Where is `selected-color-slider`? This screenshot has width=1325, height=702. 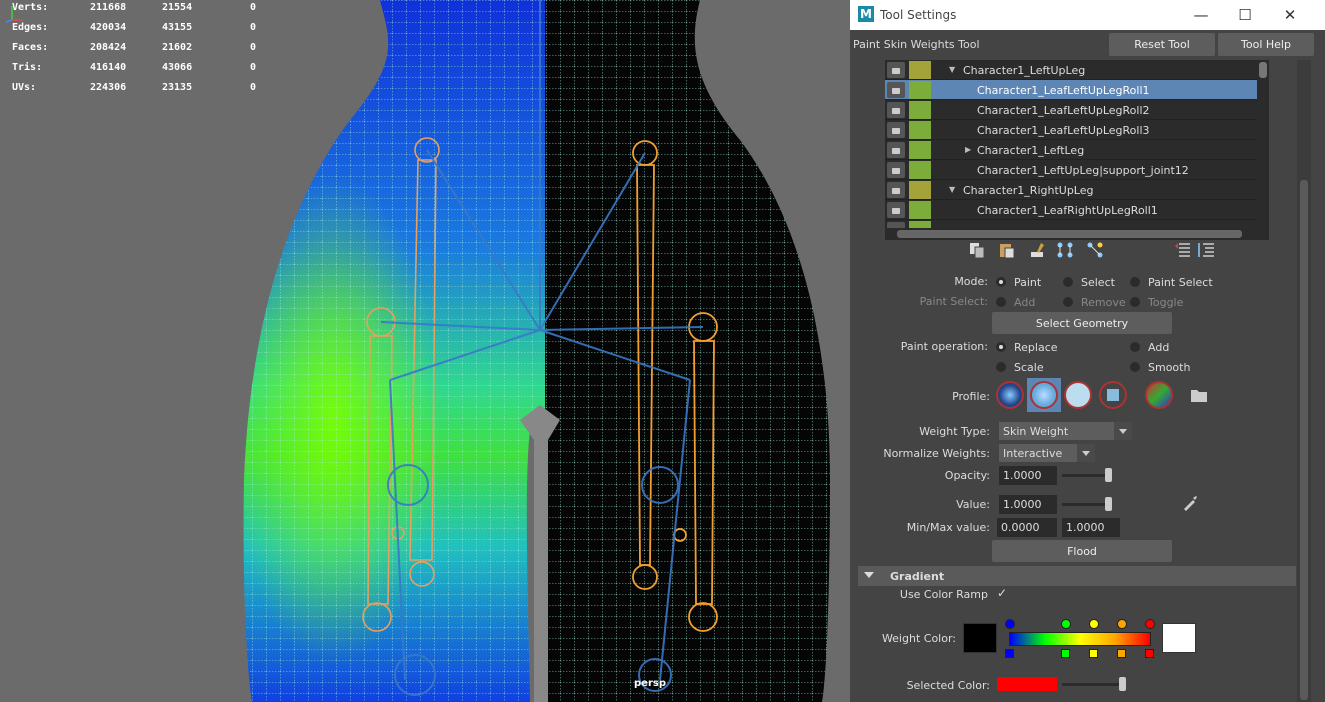 selected-color-slider is located at coordinates (1094, 684).